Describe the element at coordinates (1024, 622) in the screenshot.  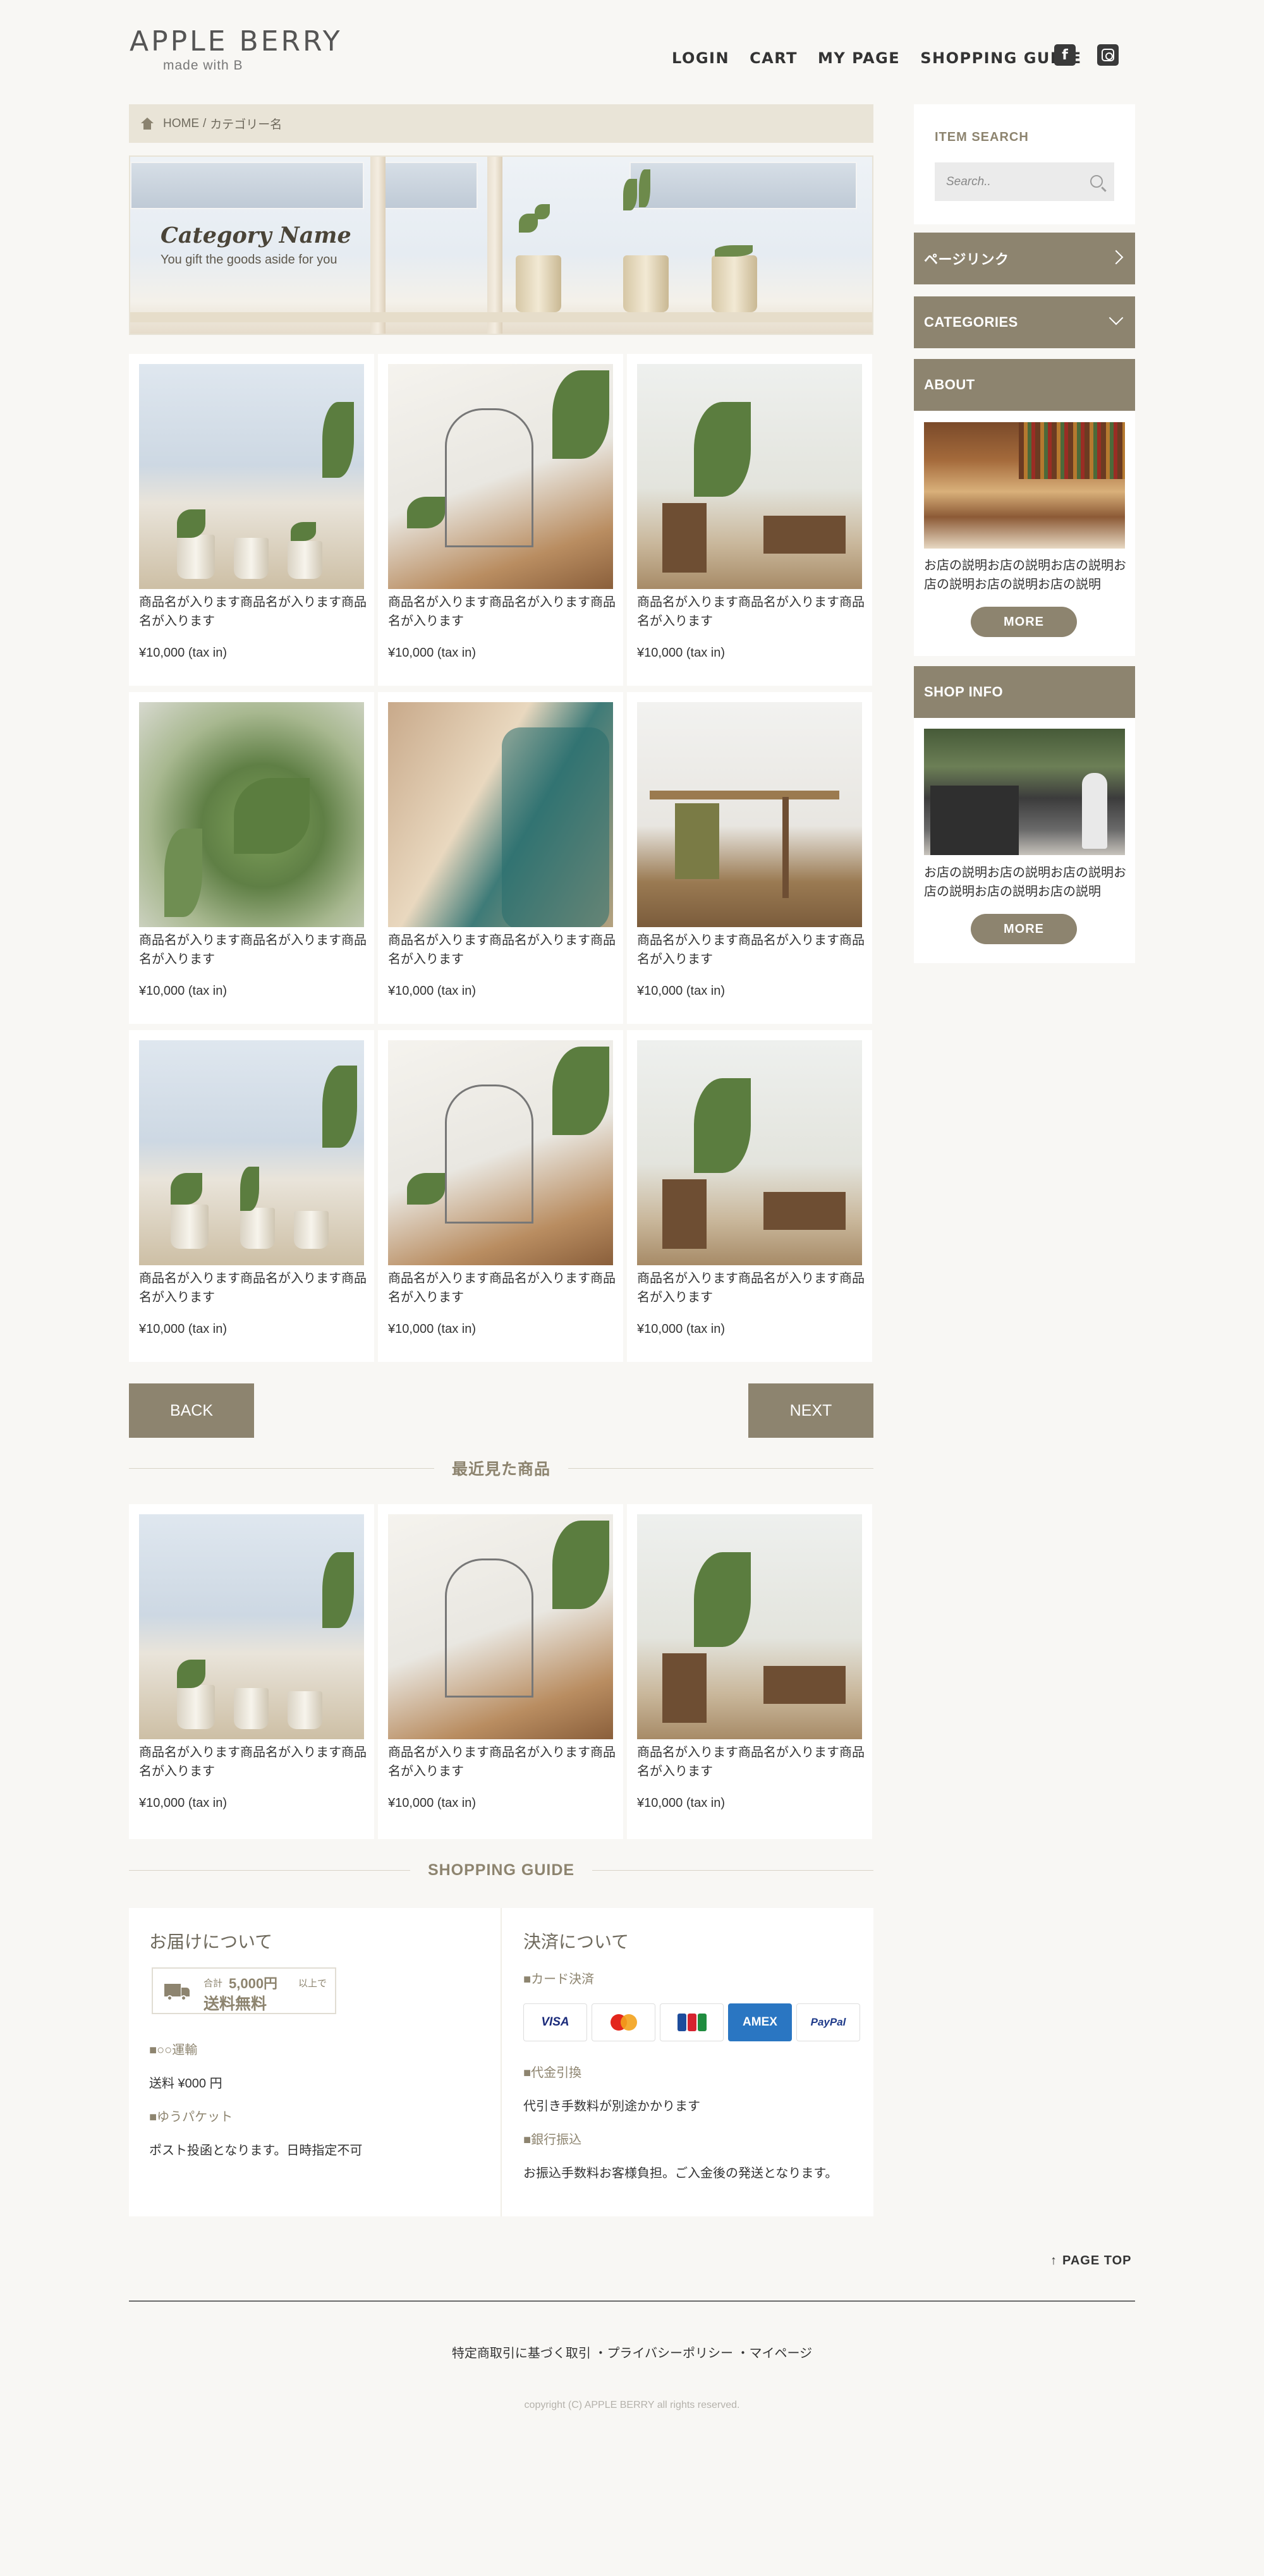
I see `about-more-button: MORE` at that location.